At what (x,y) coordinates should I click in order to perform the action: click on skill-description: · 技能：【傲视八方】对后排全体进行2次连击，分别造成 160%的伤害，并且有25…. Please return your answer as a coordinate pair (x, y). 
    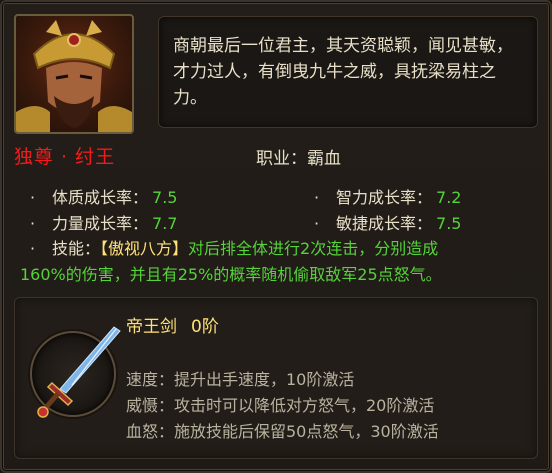
    Looking at the image, I should click on (270, 260).